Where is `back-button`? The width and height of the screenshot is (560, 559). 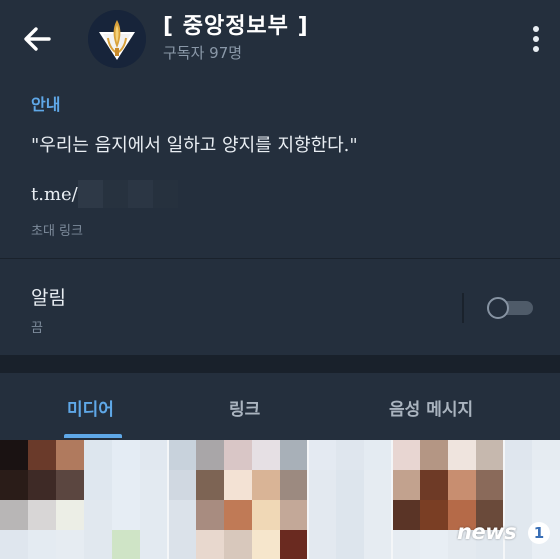
back-button is located at coordinates (37, 39).